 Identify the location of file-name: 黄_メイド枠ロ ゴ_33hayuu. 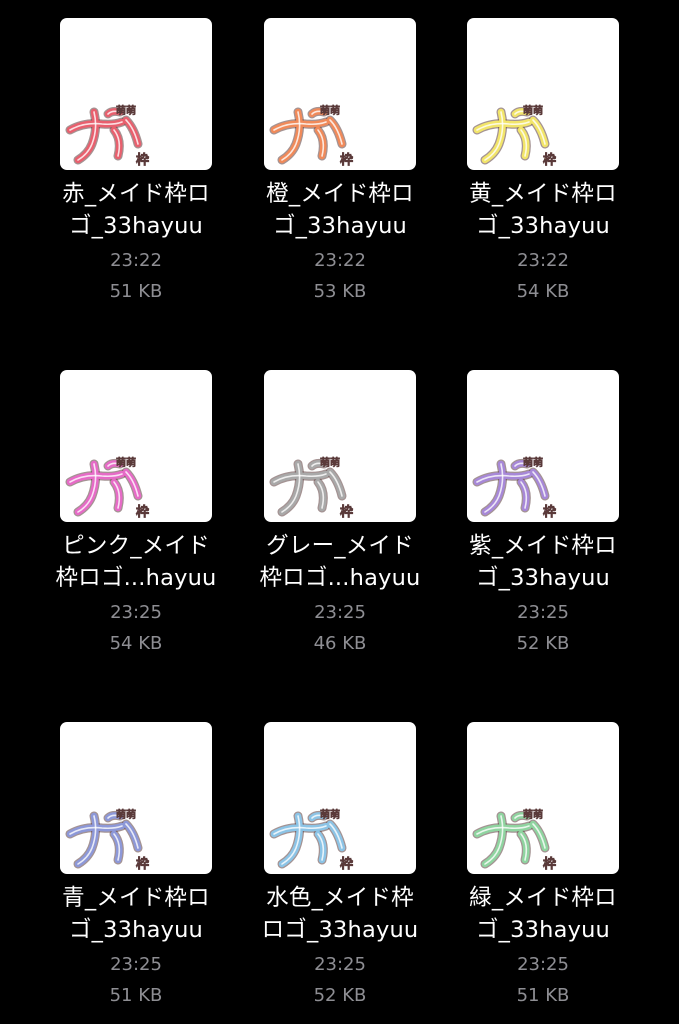
(543, 210).